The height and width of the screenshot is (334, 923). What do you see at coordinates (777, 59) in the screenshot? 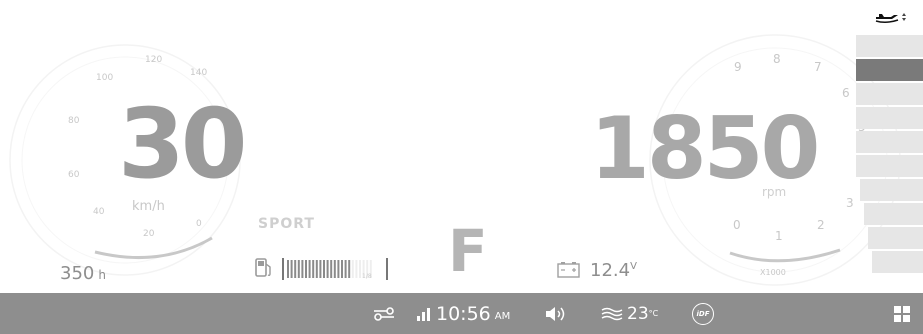
I see `rpm-tick-8: 8` at bounding box center [777, 59].